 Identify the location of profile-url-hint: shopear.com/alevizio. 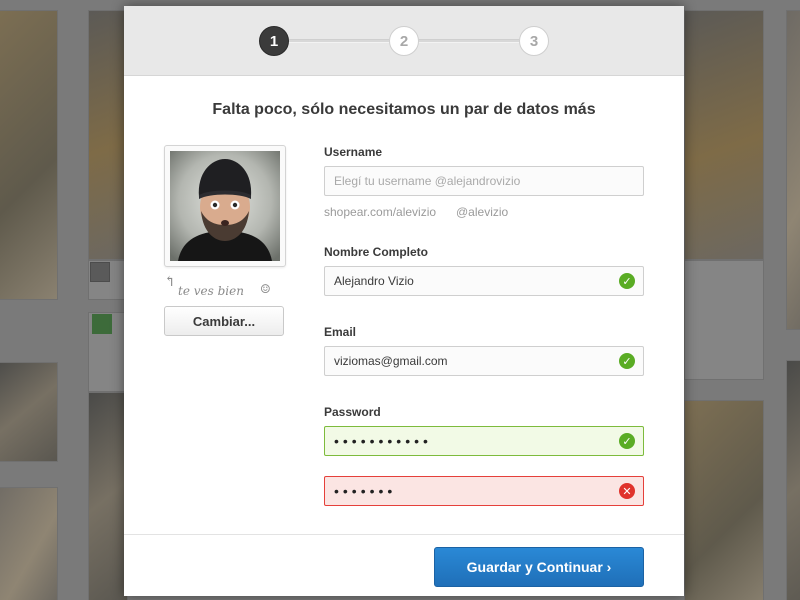
(380, 212).